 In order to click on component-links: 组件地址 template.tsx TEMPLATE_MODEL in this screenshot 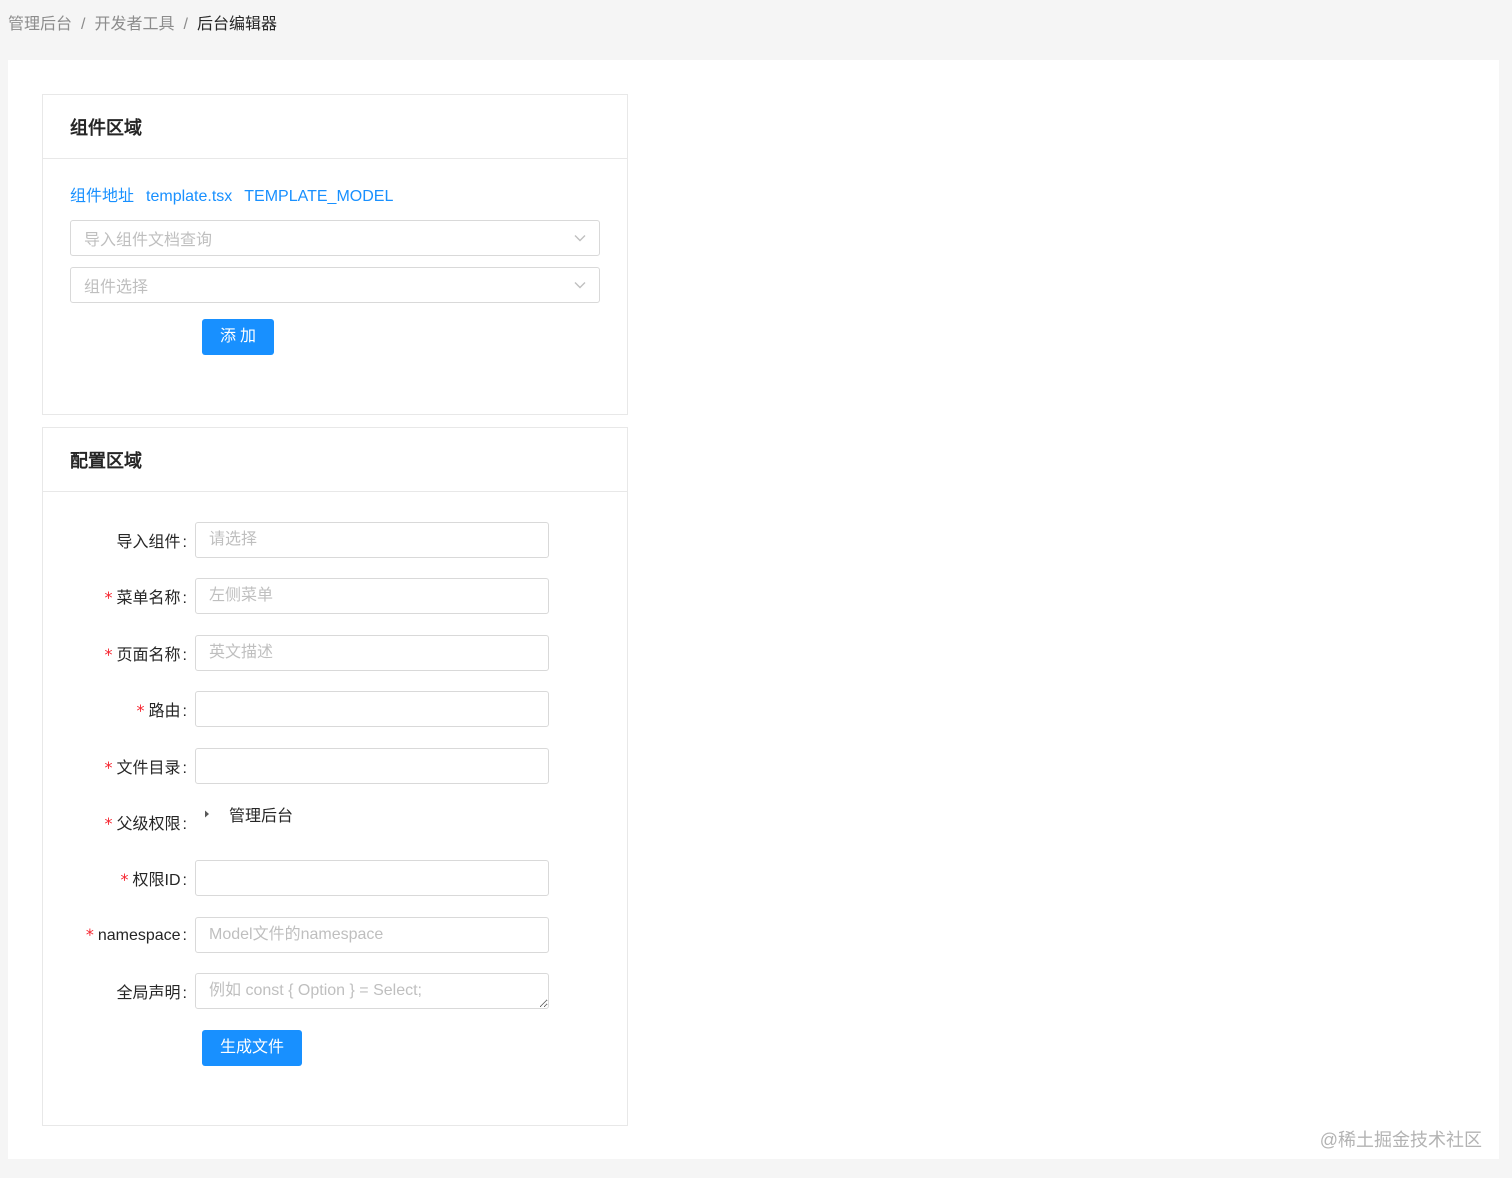, I will do `click(231, 197)`.